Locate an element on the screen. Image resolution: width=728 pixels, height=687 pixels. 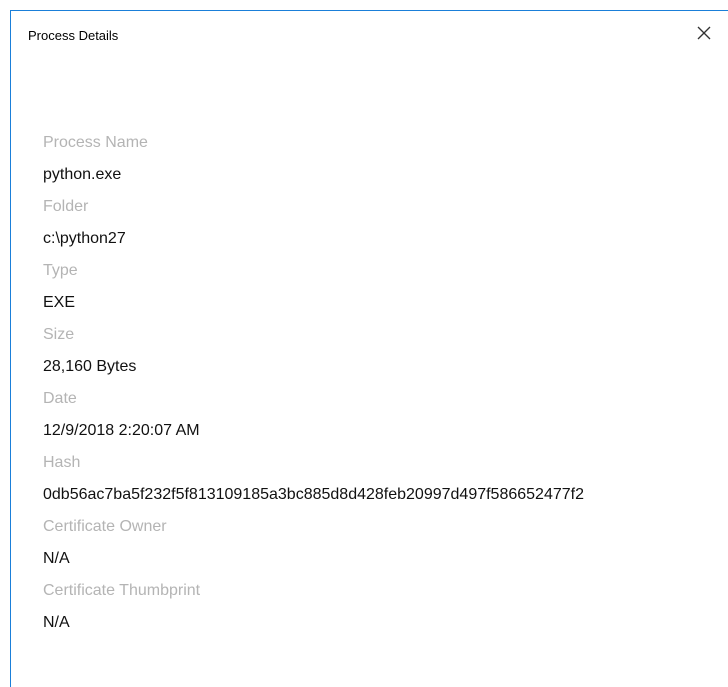
field-date: Date 12/9/2018 2:20:07 AM is located at coordinates (378, 415).